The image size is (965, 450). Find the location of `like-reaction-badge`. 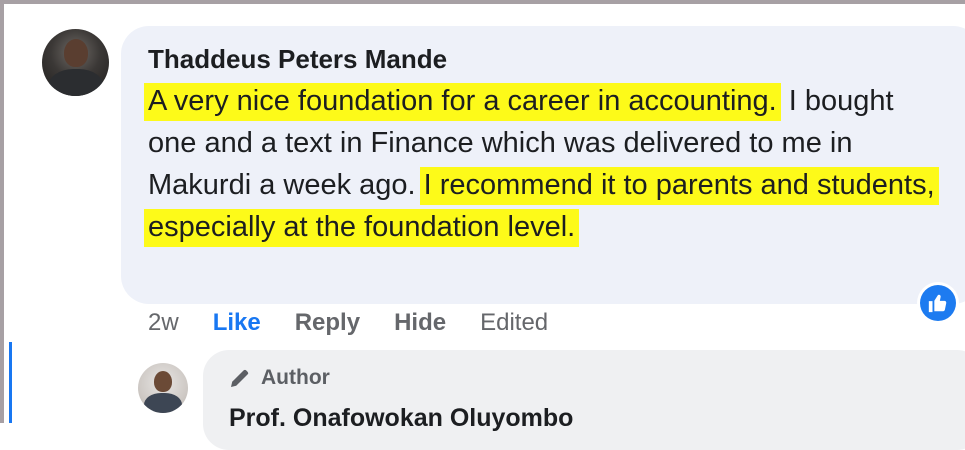

like-reaction-badge is located at coordinates (938, 303).